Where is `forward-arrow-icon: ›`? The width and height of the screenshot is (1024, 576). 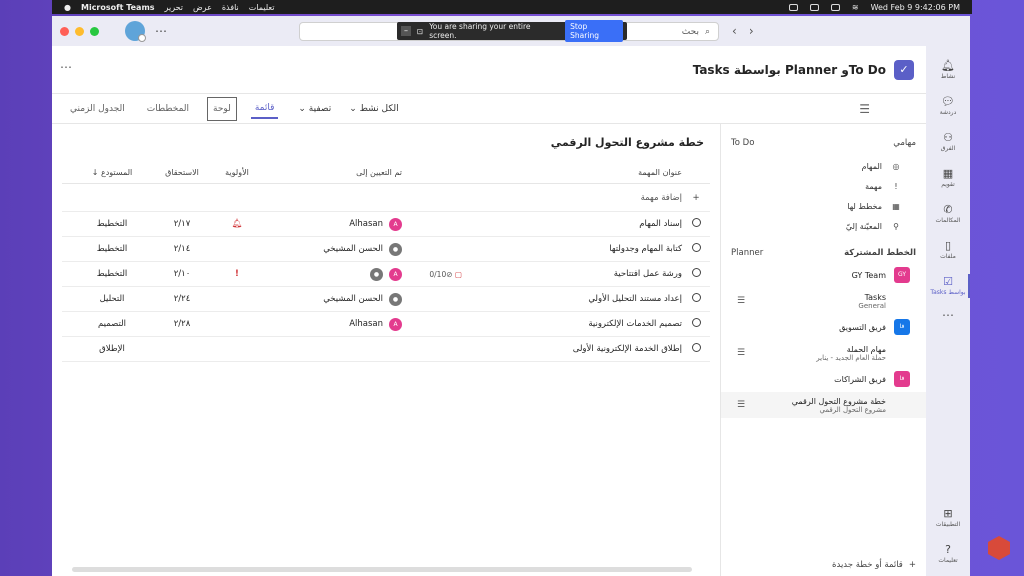
forward-arrow-icon: › is located at coordinates (751, 31).